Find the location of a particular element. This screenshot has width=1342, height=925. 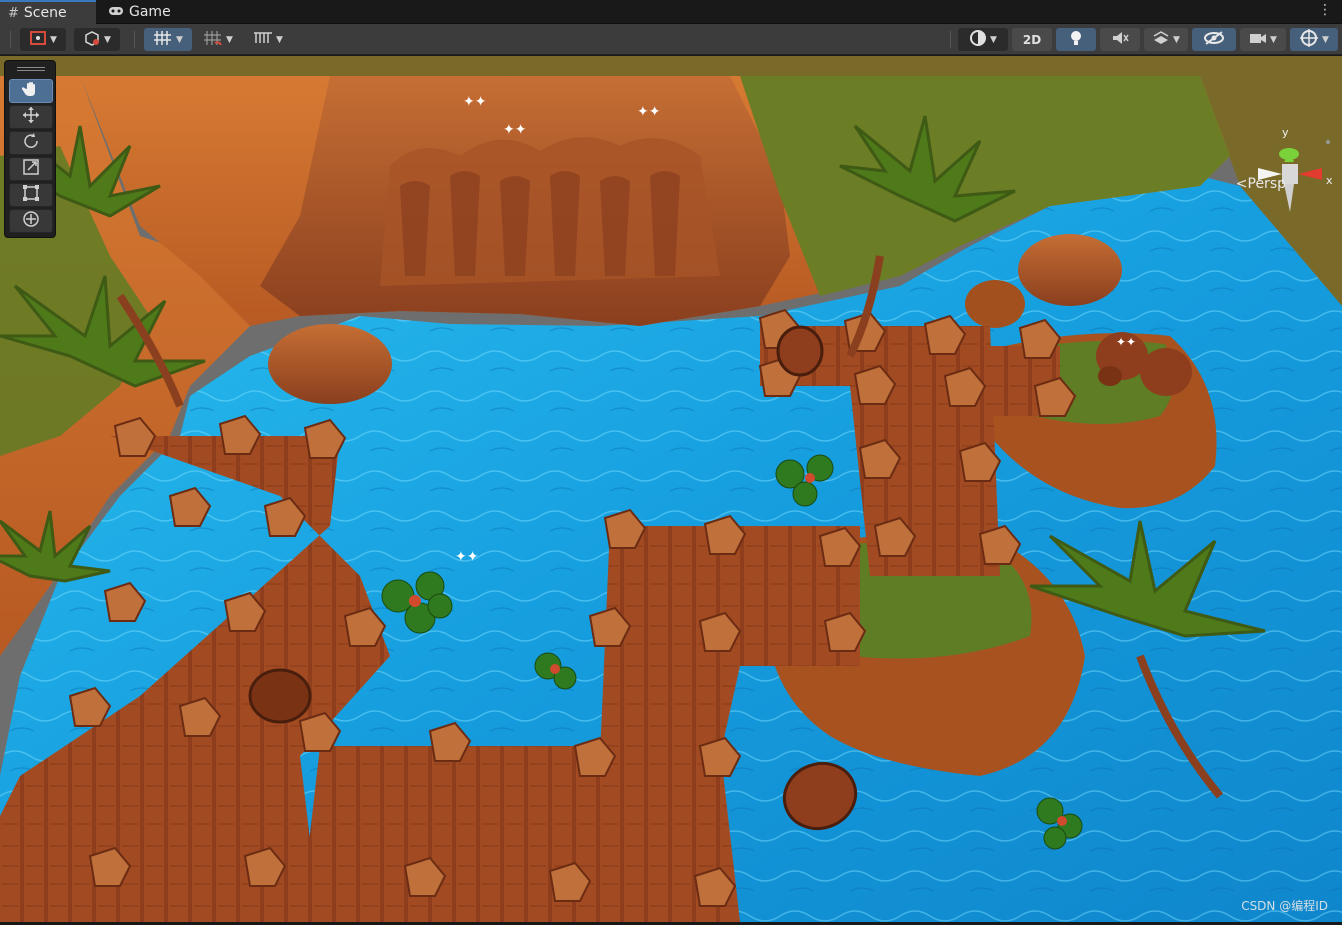

rect-transform-icon is located at coordinates (31, 195).